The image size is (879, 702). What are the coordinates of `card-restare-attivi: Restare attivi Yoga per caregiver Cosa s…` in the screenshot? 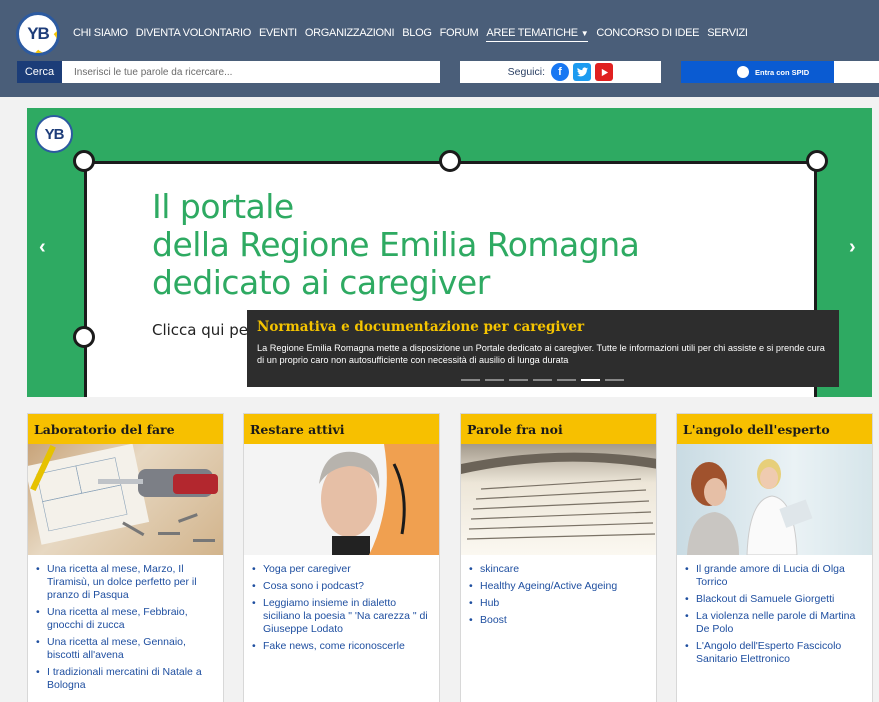 It's located at (341, 557).